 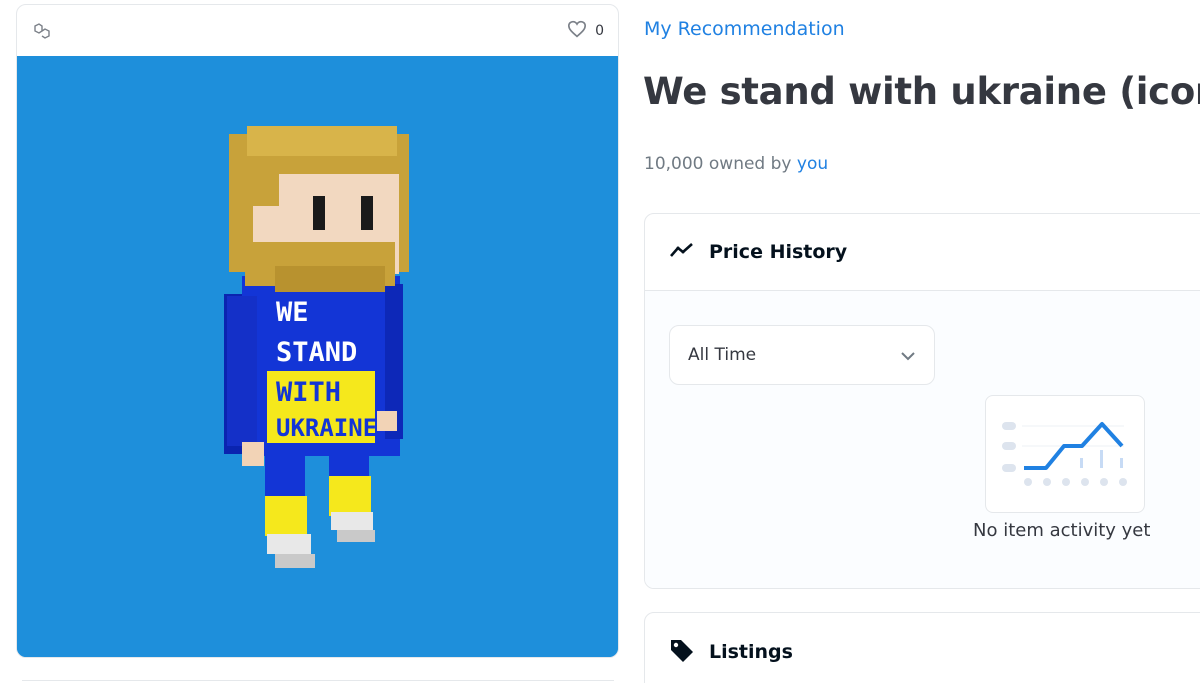 I want to click on item-title: We stand with ukraine (icon), so click(x=921, y=91).